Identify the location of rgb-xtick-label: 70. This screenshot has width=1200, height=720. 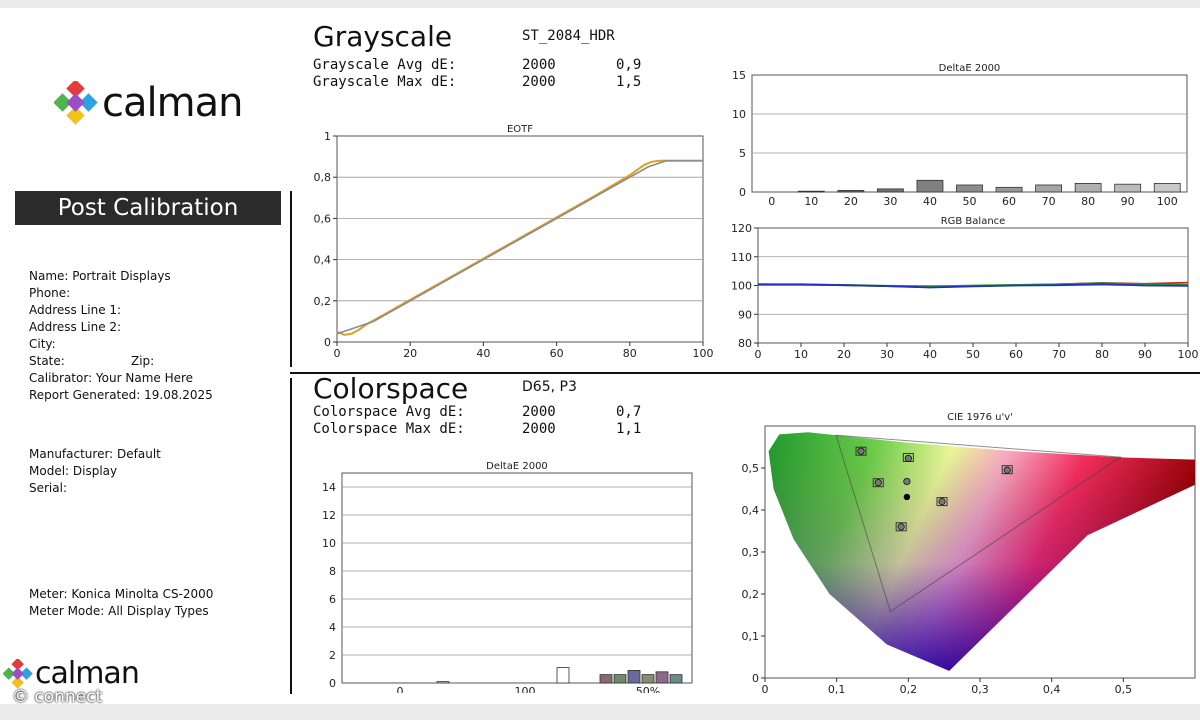
(1059, 353).